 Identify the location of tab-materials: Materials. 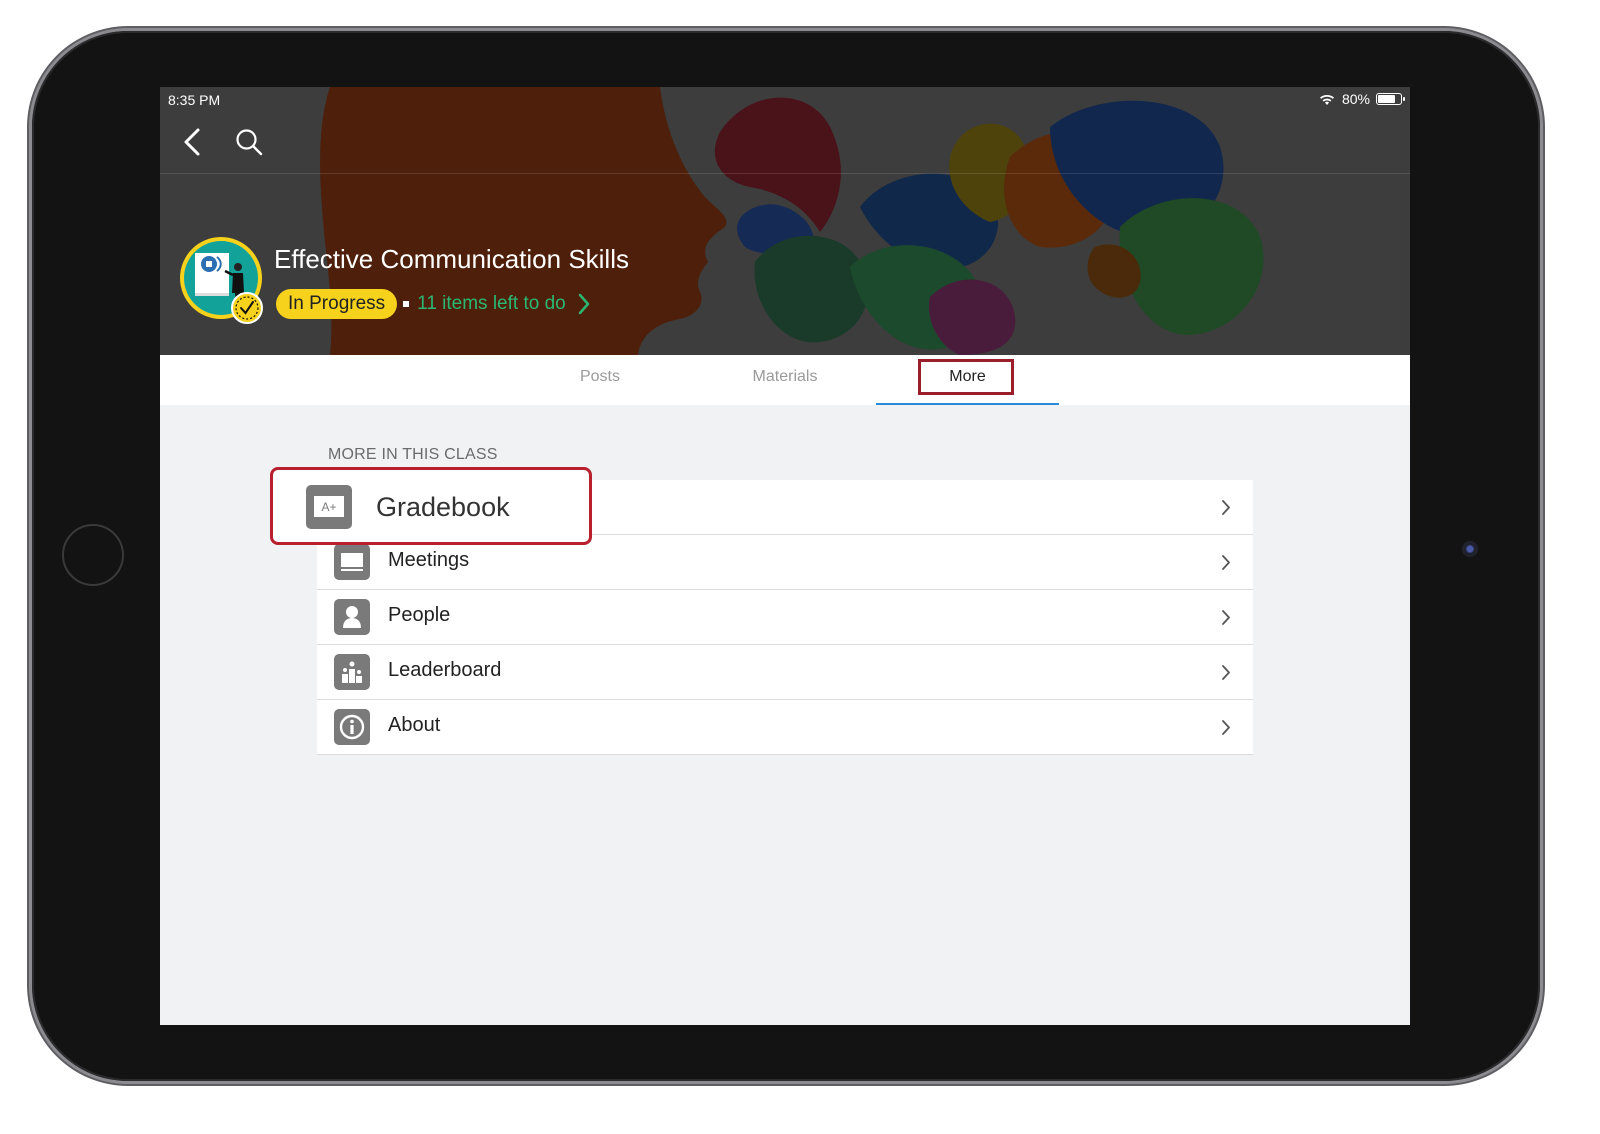
(785, 379).